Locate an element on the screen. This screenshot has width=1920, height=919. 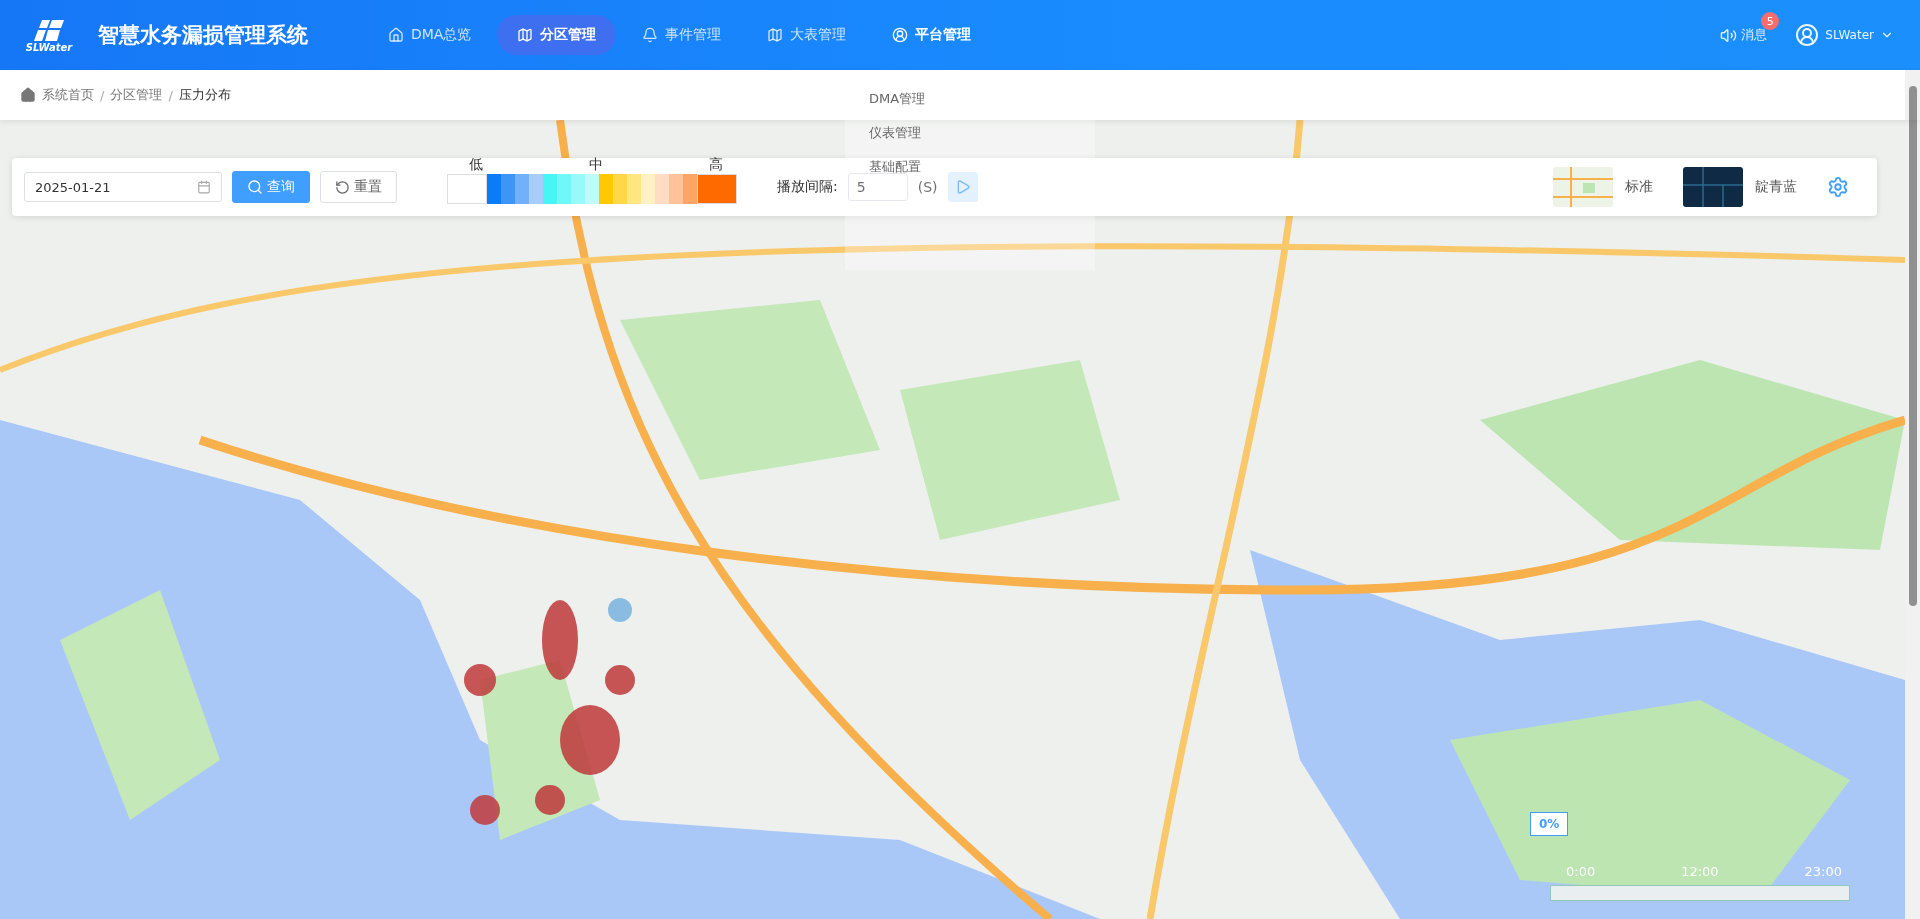
menu-item: DMA管理 is located at coordinates (970, 99).